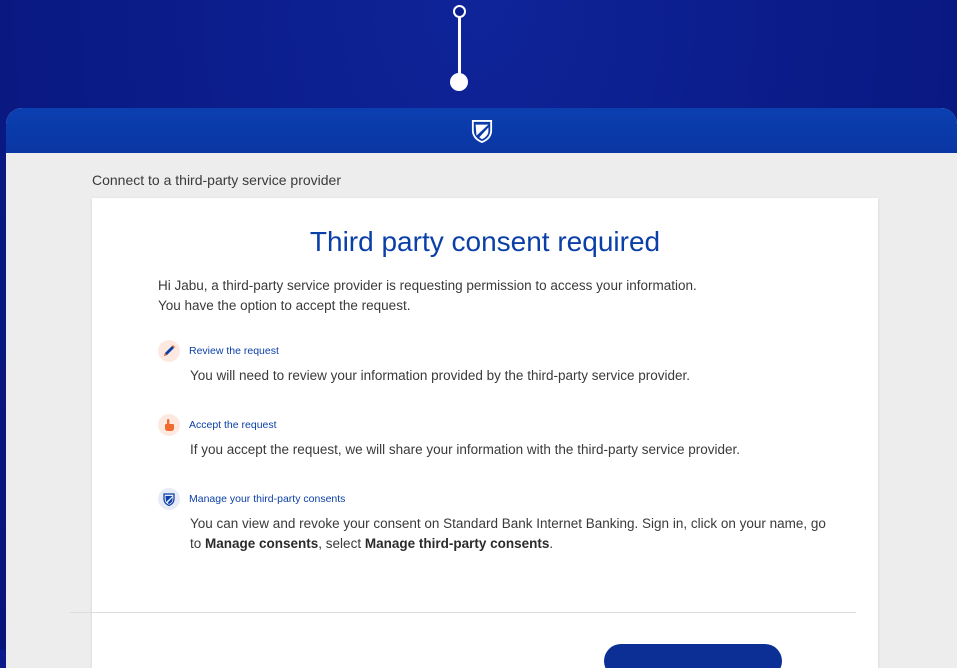  I want to click on manage-third-party-consents-text: Manage third-party consents, so click(457, 543).